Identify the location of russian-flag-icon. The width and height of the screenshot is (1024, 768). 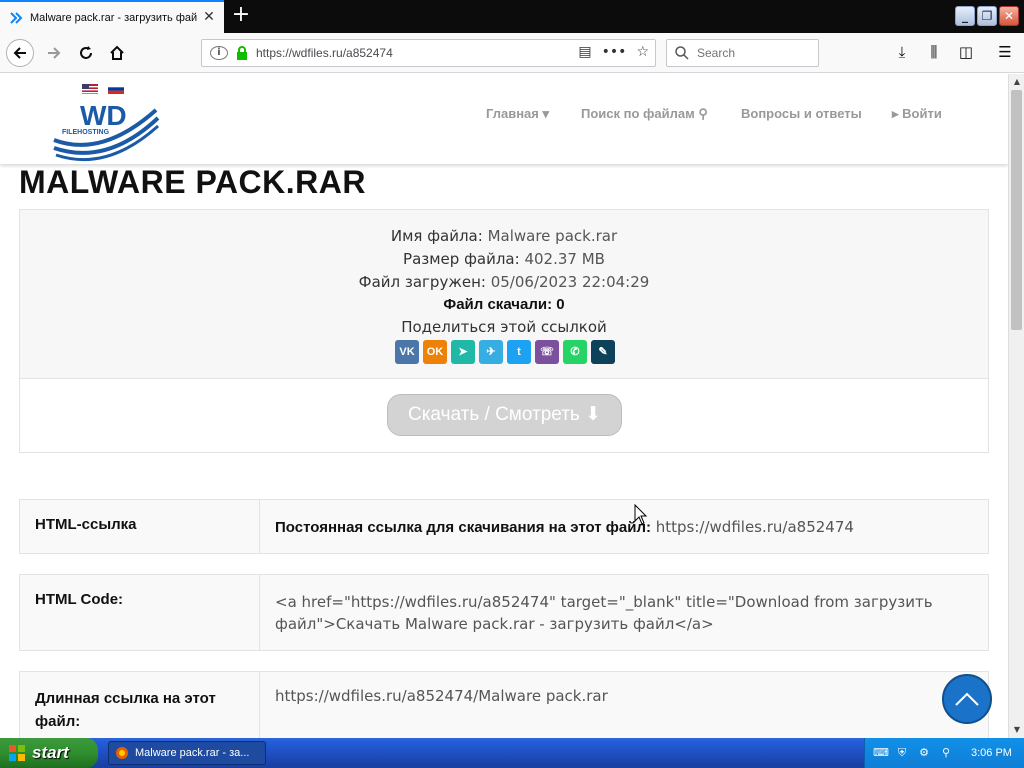
(116, 89).